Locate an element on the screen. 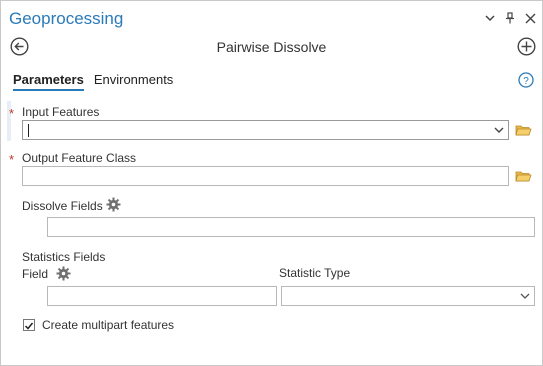 The width and height of the screenshot is (543, 366). statistic-type-label: Statistic Type is located at coordinates (315, 273).